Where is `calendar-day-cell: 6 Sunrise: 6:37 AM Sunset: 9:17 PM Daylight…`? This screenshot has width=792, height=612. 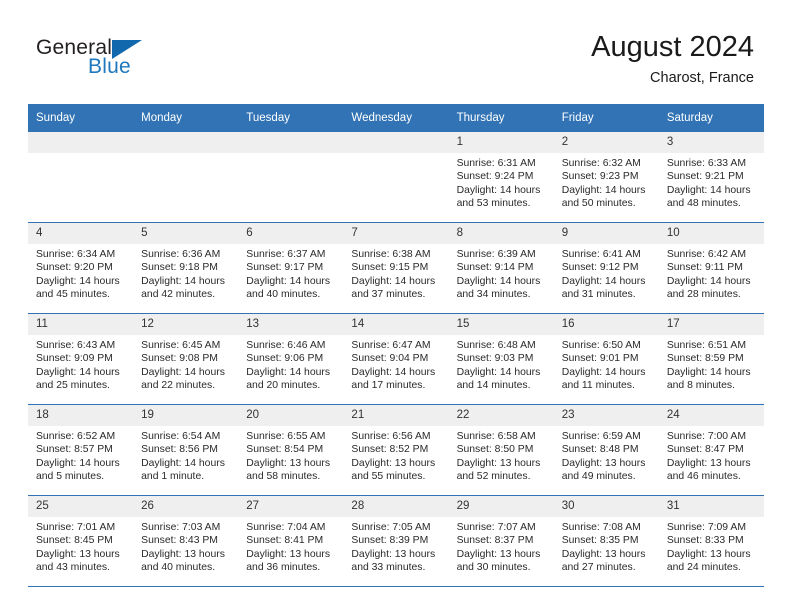
calendar-day-cell: 6 Sunrise: 6:37 AM Sunset: 9:17 PM Daylight… is located at coordinates (291, 268).